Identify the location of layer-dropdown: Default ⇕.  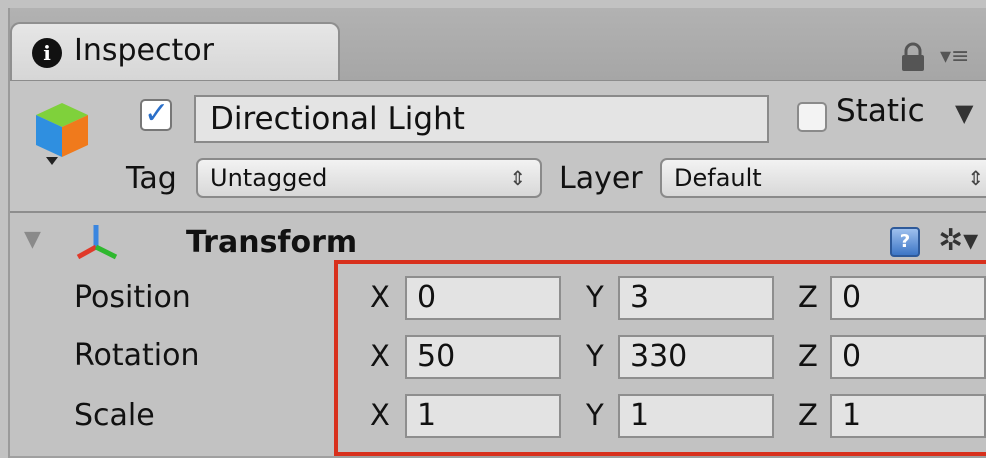
(823, 178).